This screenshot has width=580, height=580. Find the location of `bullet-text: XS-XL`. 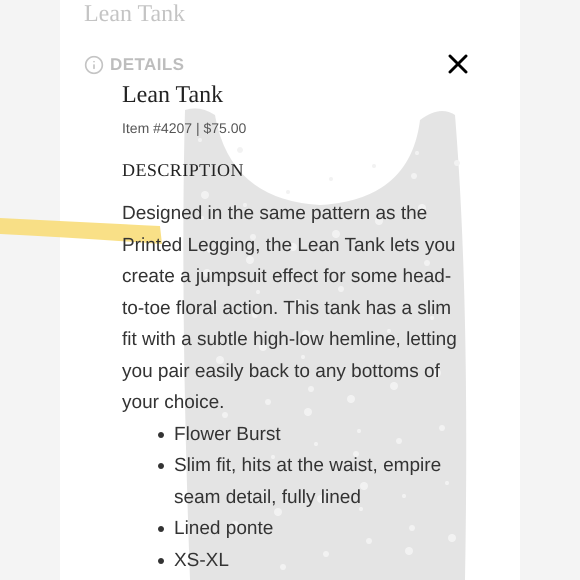

bullet-text: XS-XL is located at coordinates (201, 560).